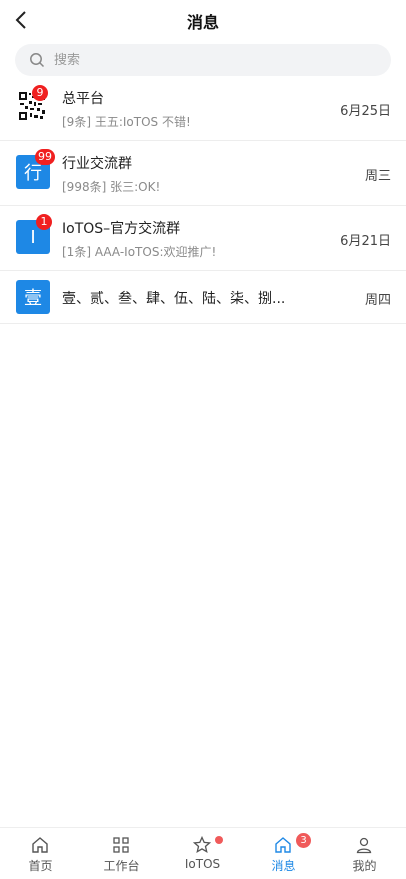  Describe the element at coordinates (111, 187) in the screenshot. I see `conversation-preview: [998条] 张三:OK!` at that location.